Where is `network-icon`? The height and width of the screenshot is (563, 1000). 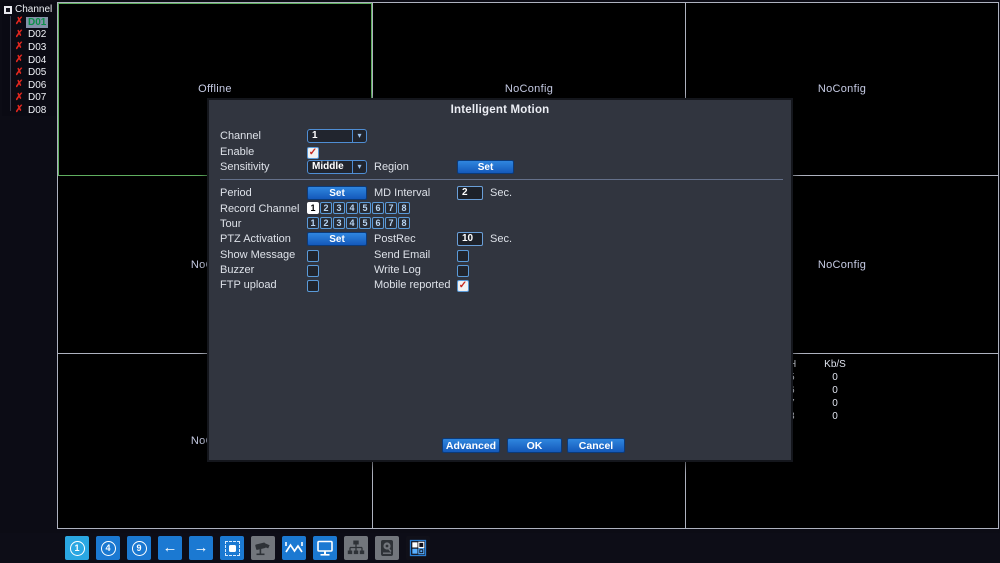
network-icon is located at coordinates (356, 547).